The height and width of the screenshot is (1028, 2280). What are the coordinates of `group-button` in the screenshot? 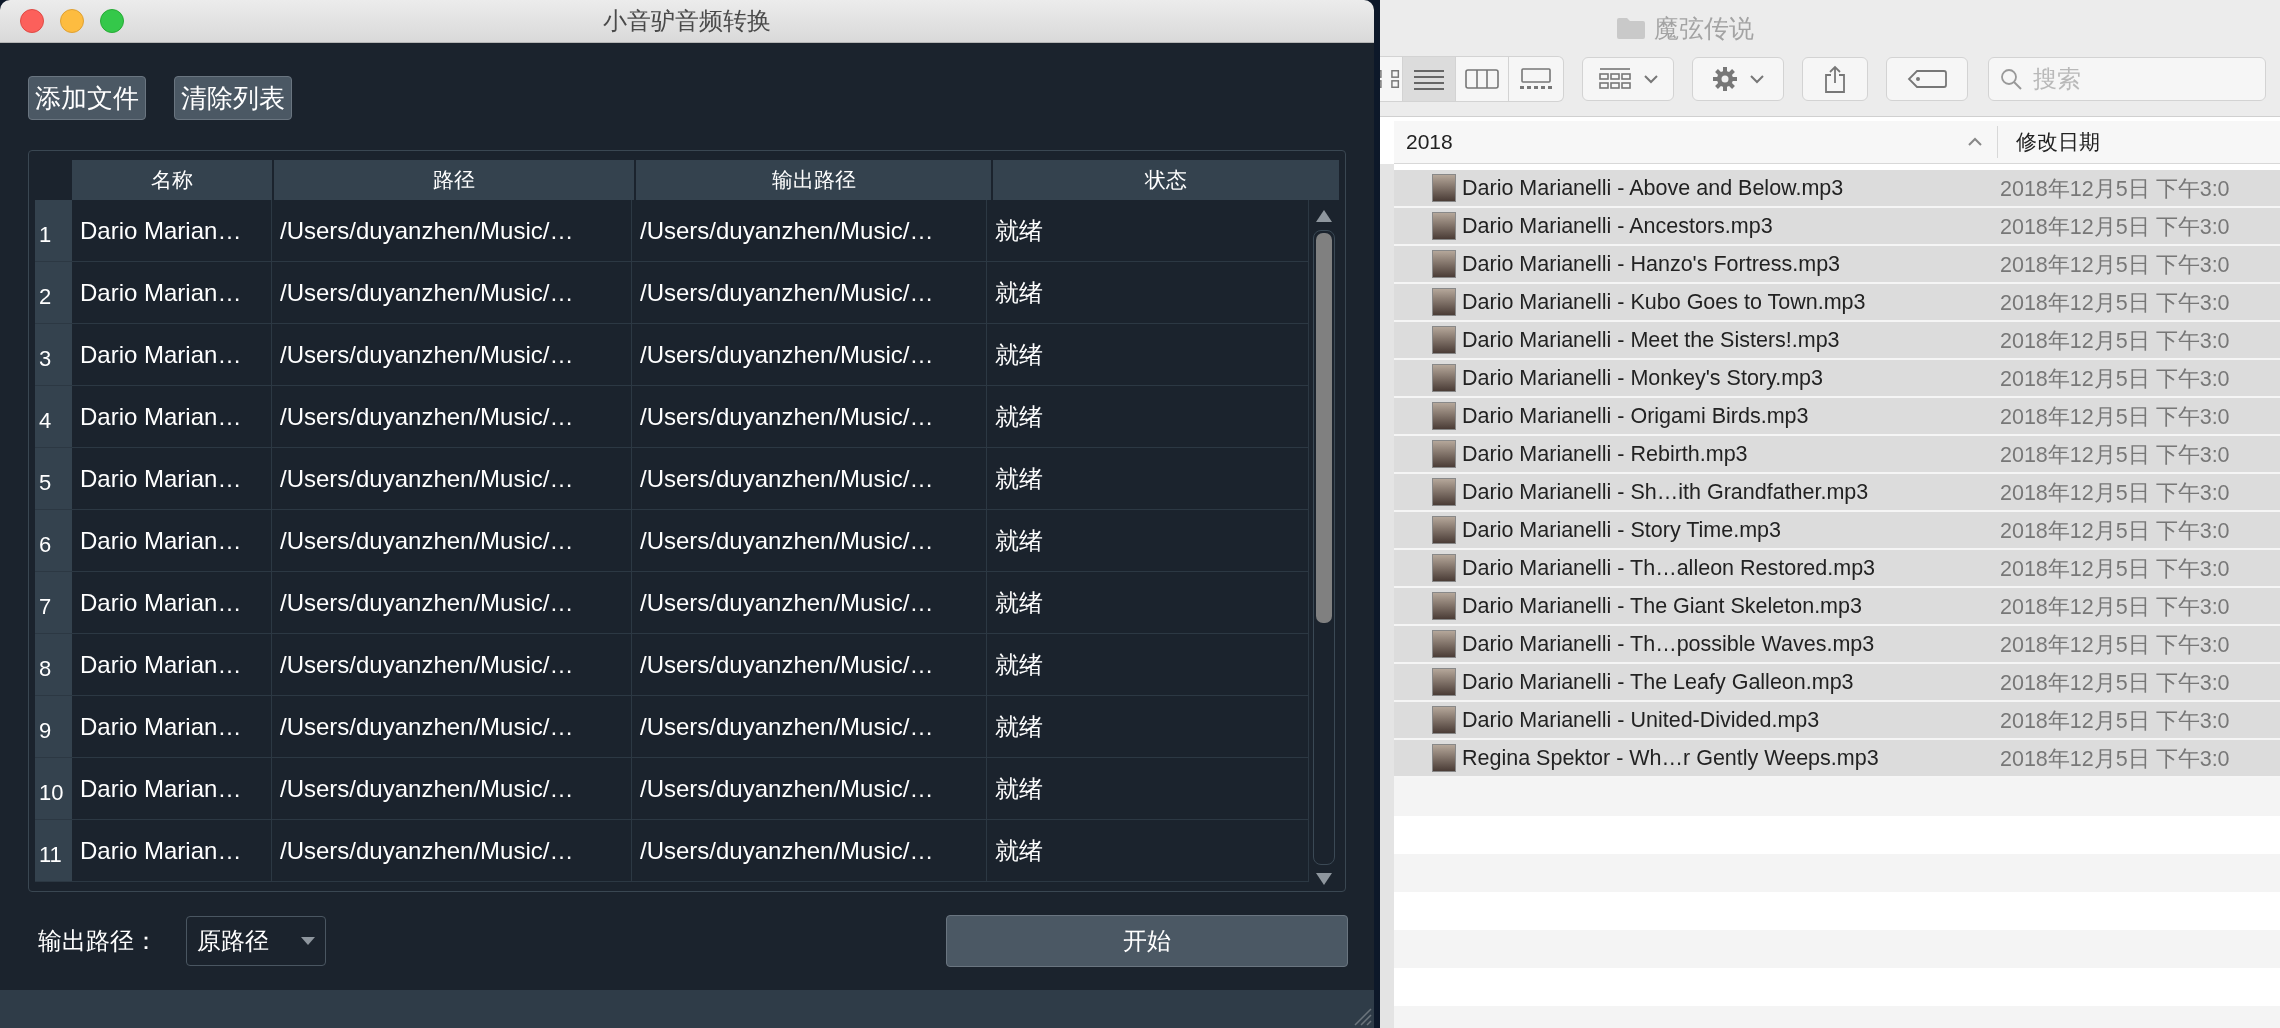 It's located at (1628, 79).